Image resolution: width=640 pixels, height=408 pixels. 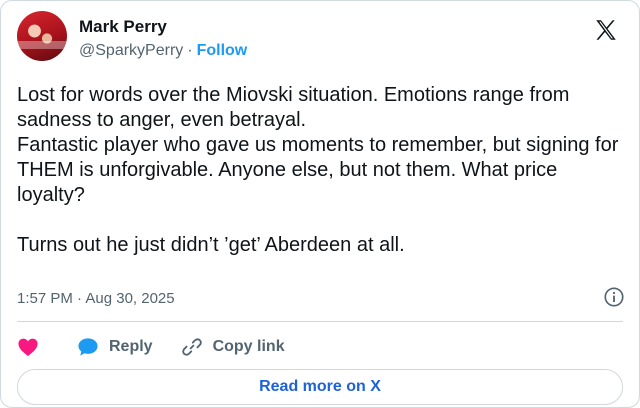 What do you see at coordinates (131, 50) in the screenshot?
I see `author-handle: @SparkyPerry` at bounding box center [131, 50].